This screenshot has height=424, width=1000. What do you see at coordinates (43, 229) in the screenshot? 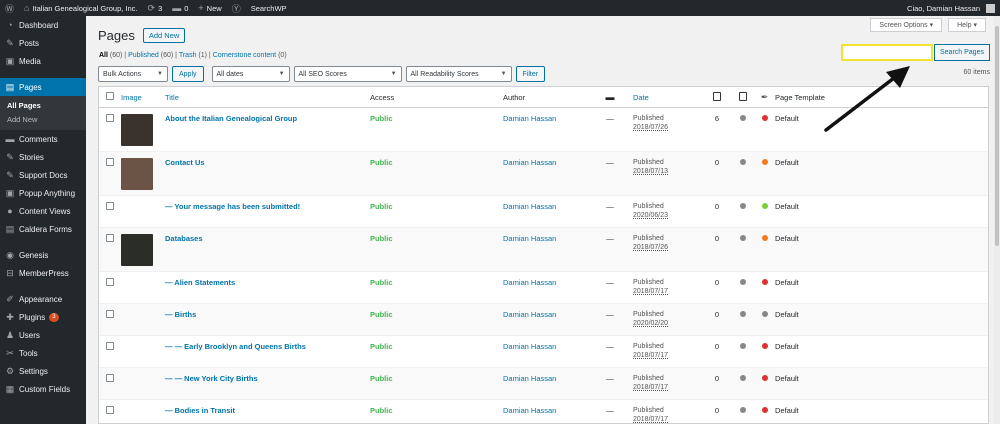
I see `sidebar-item-caldera-forms: ▤ Caldera Forms` at bounding box center [43, 229].